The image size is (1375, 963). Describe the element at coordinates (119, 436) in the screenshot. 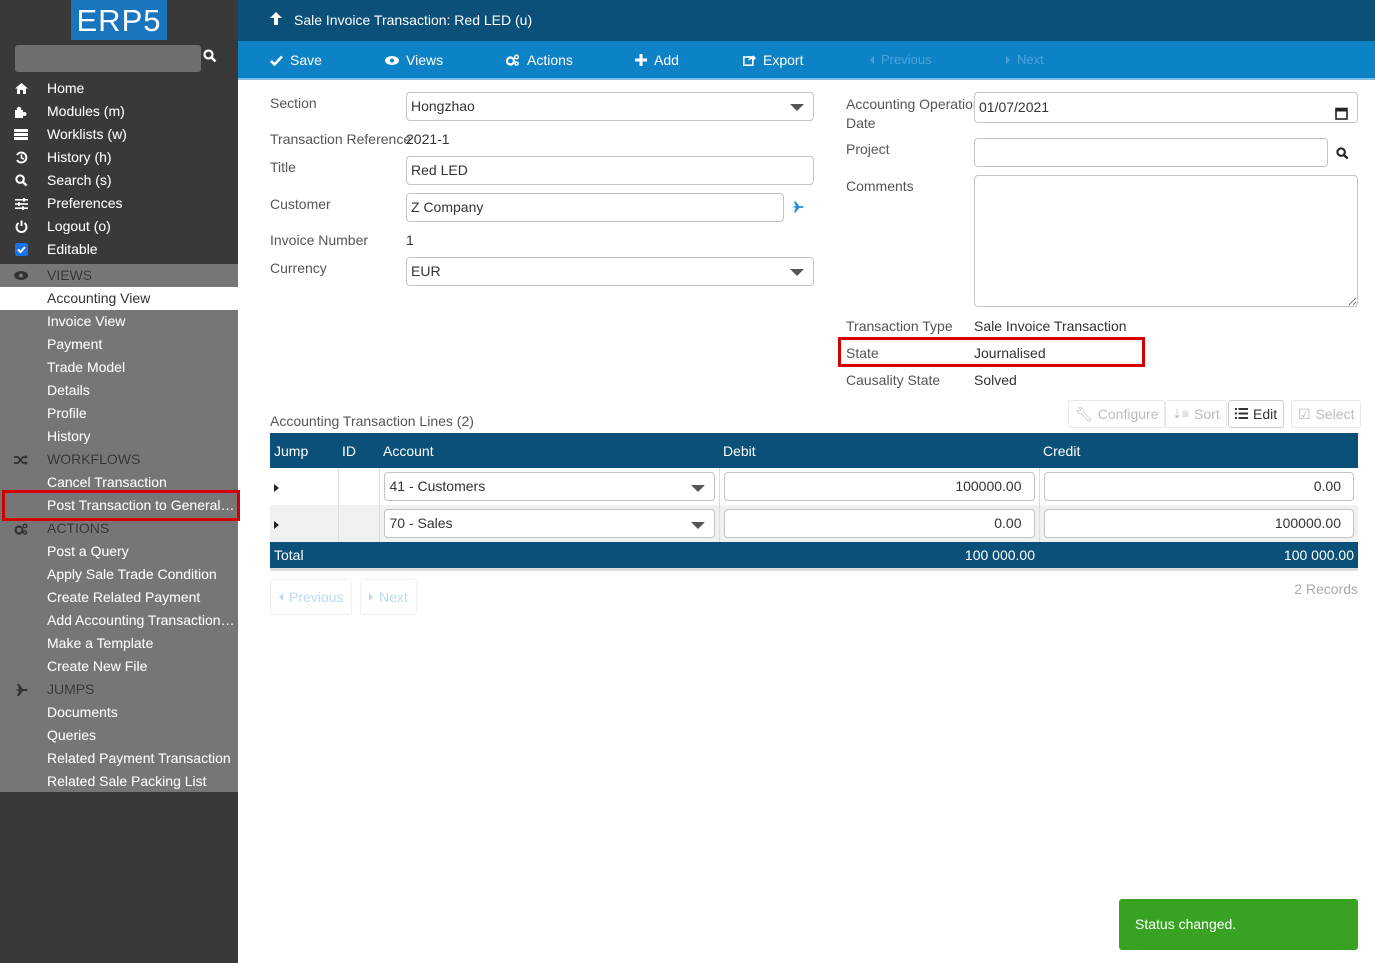

I see `view-history: History` at that location.